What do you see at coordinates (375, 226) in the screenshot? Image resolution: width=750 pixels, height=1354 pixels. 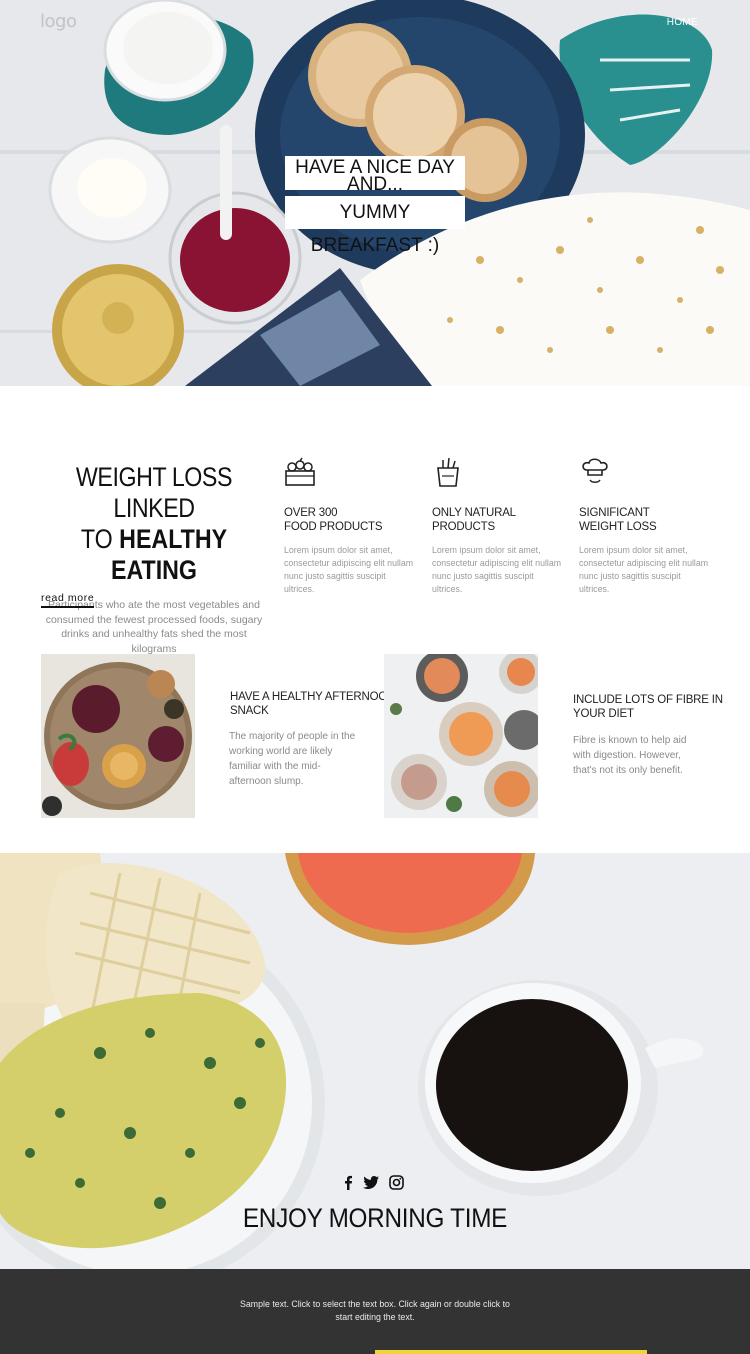 I see `hero-title-line-2: YUMMY BREAKFAST :)` at bounding box center [375, 226].